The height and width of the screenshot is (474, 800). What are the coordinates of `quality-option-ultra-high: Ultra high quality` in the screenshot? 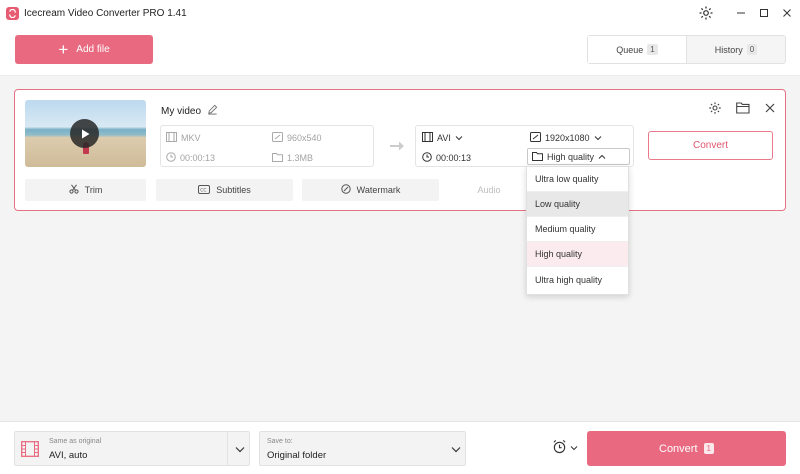 It's located at (577, 279).